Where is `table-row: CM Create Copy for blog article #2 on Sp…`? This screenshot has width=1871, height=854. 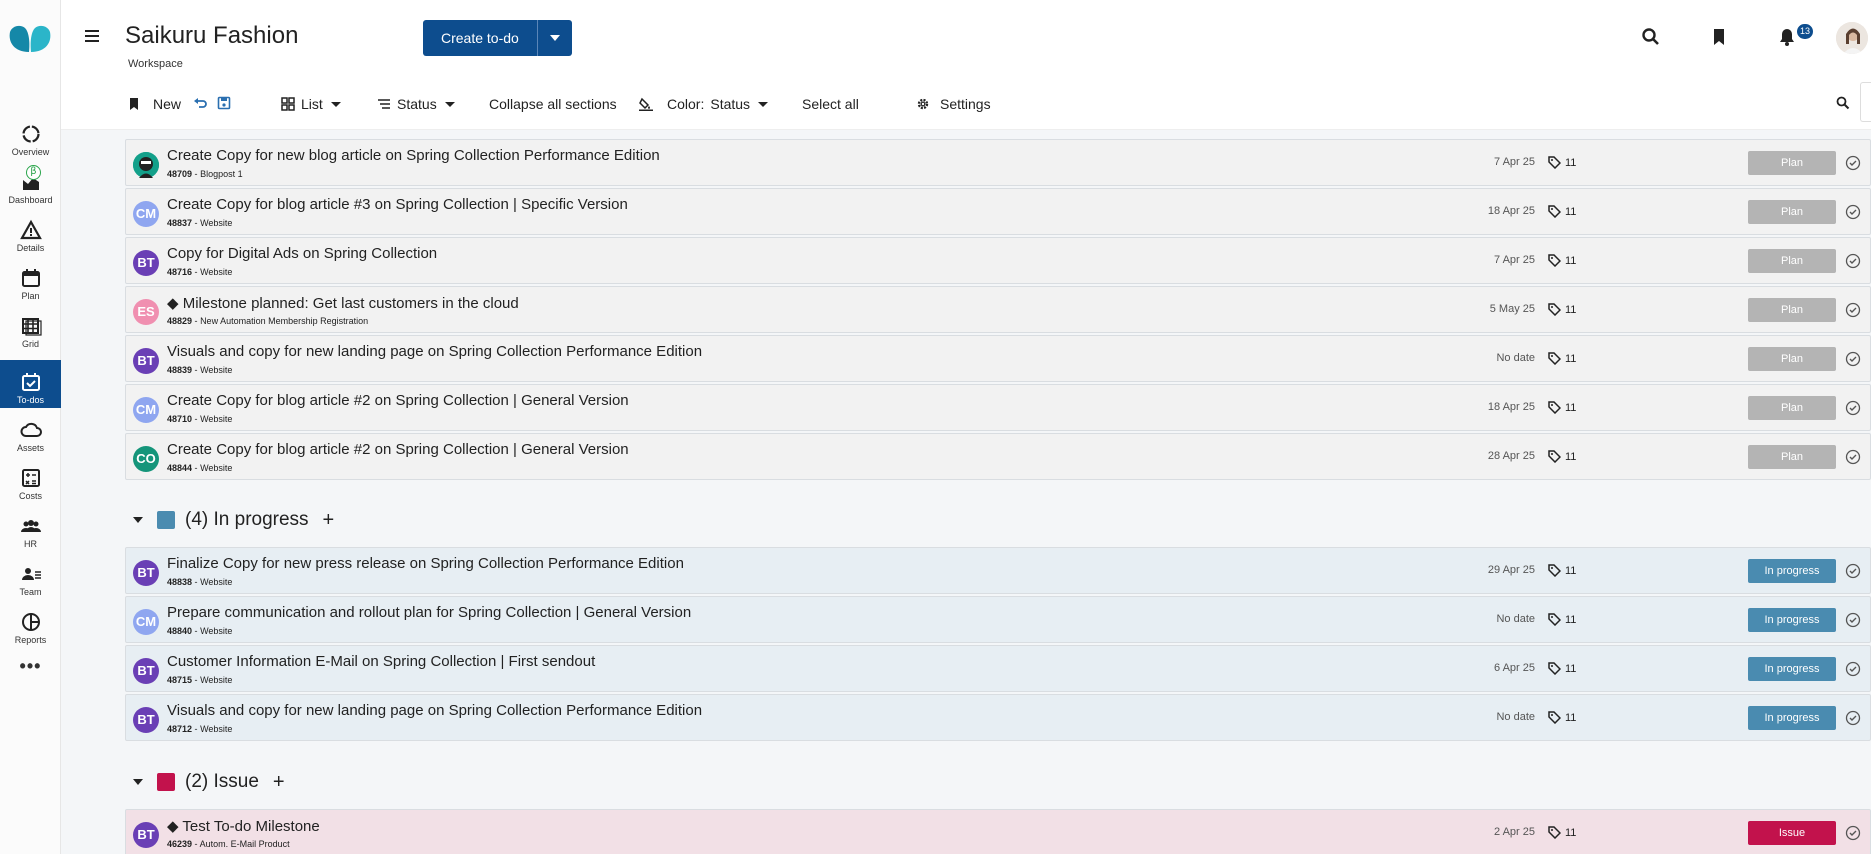
table-row: CM Create Copy for blog article #2 on Sp… is located at coordinates (998, 407).